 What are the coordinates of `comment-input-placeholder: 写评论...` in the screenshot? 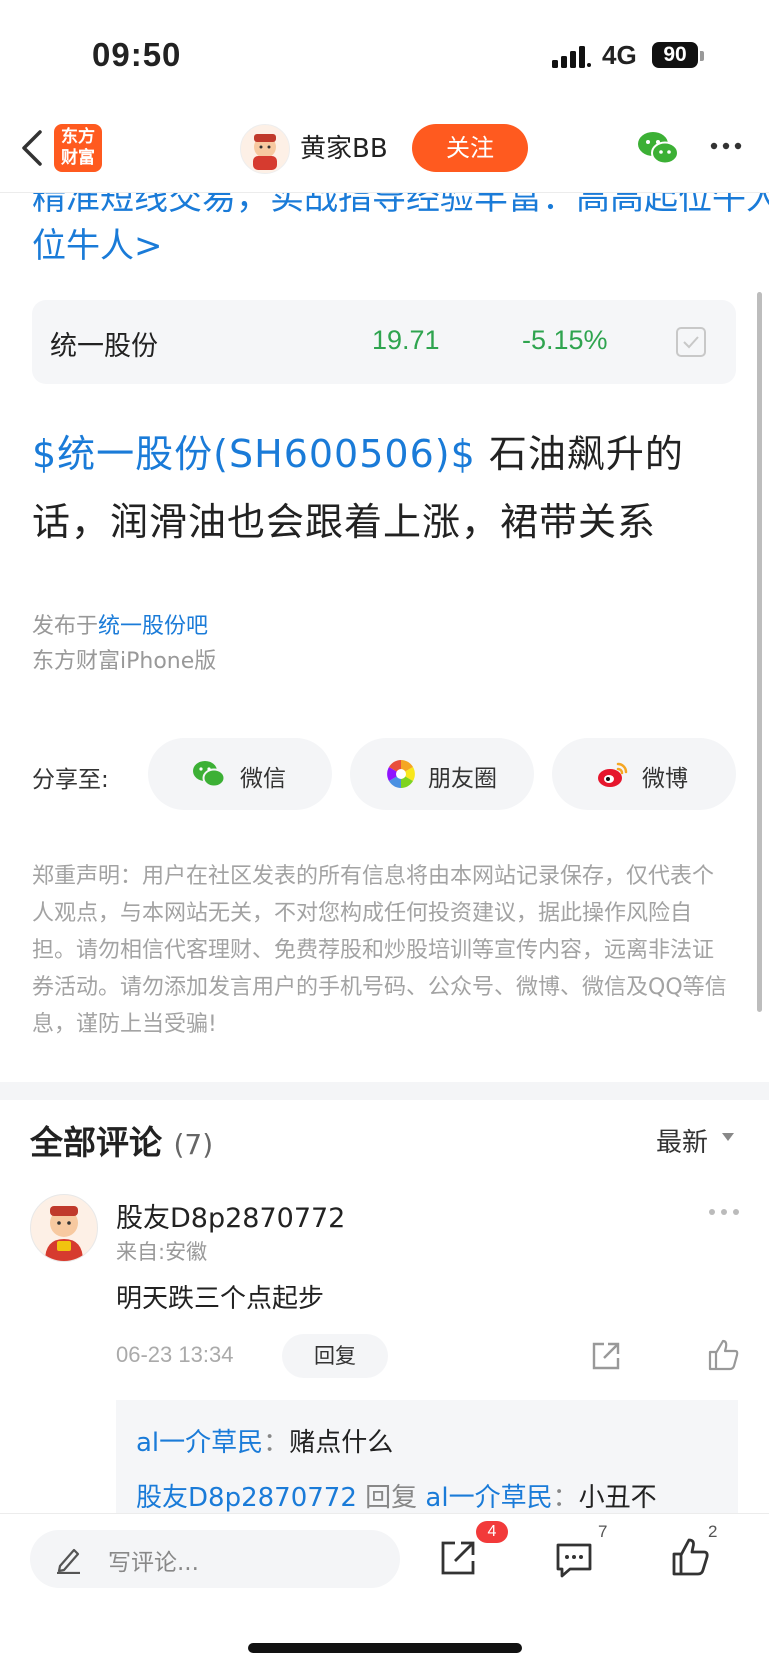 It's located at (153, 1560).